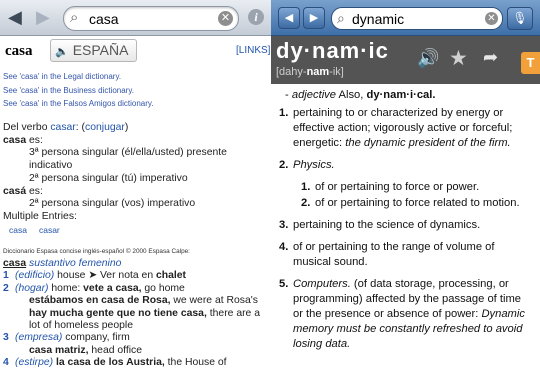  I want to click on sense-label: (hogar), so click(32, 288).